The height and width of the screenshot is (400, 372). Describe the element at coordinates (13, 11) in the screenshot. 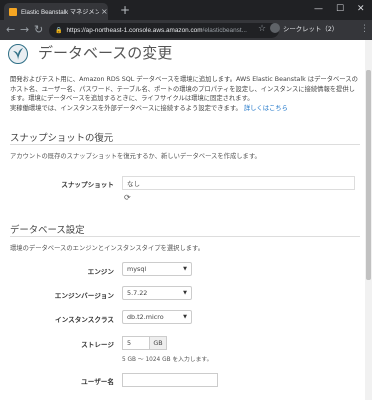

I see `aws-favicon-icon` at that location.